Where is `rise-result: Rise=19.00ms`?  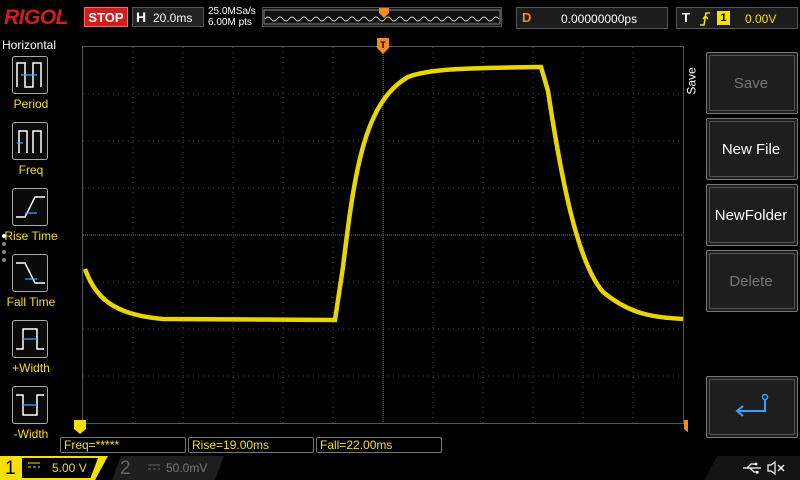
rise-result: Rise=19.00ms is located at coordinates (251, 445).